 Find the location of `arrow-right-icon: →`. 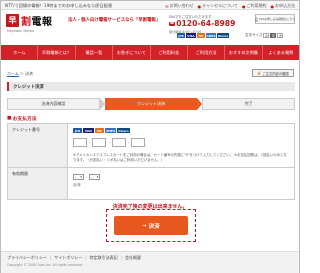

arrow-right-icon: → is located at coordinates (144, 225).